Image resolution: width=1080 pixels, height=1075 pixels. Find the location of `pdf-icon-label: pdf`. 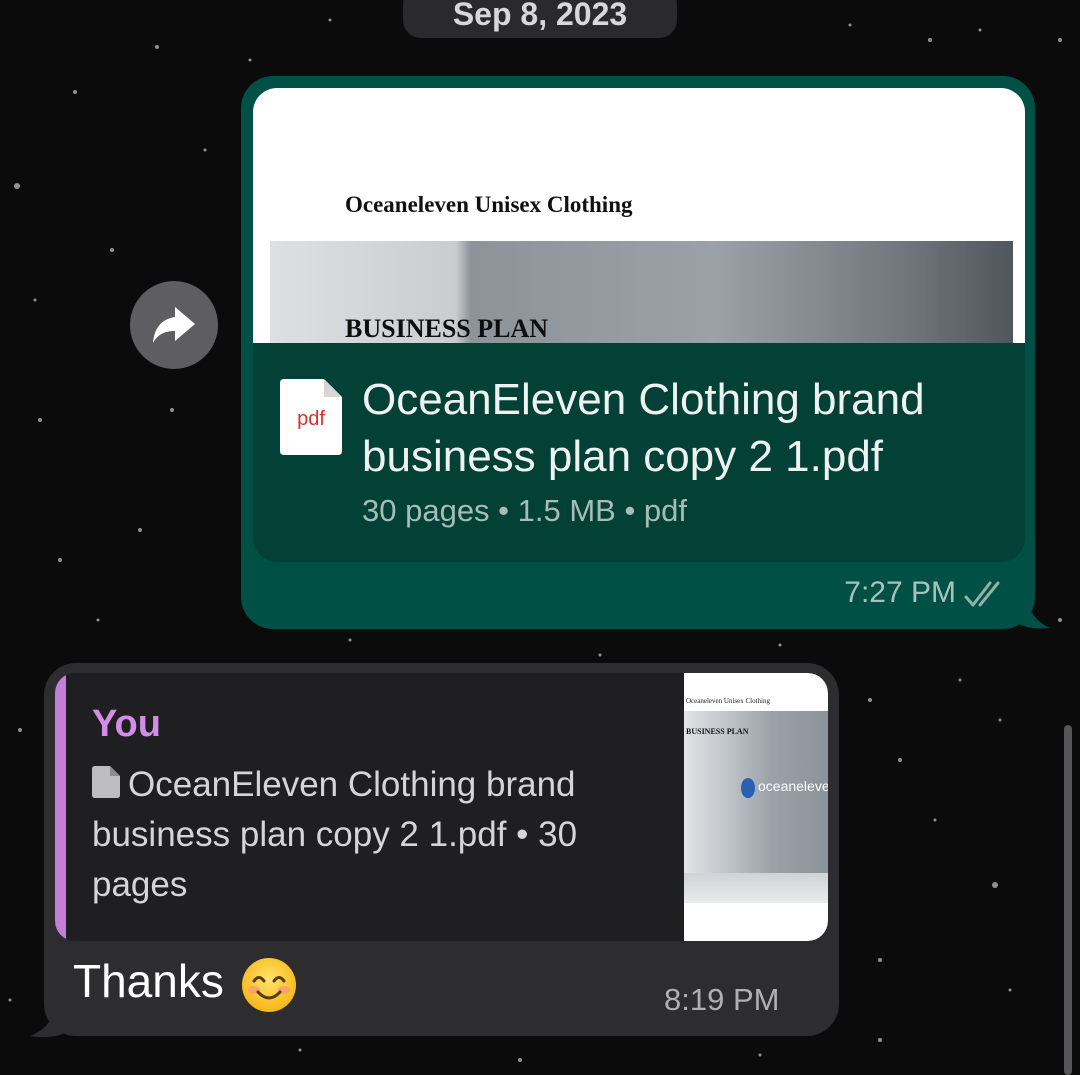

pdf-icon-label: pdf is located at coordinates (311, 419).